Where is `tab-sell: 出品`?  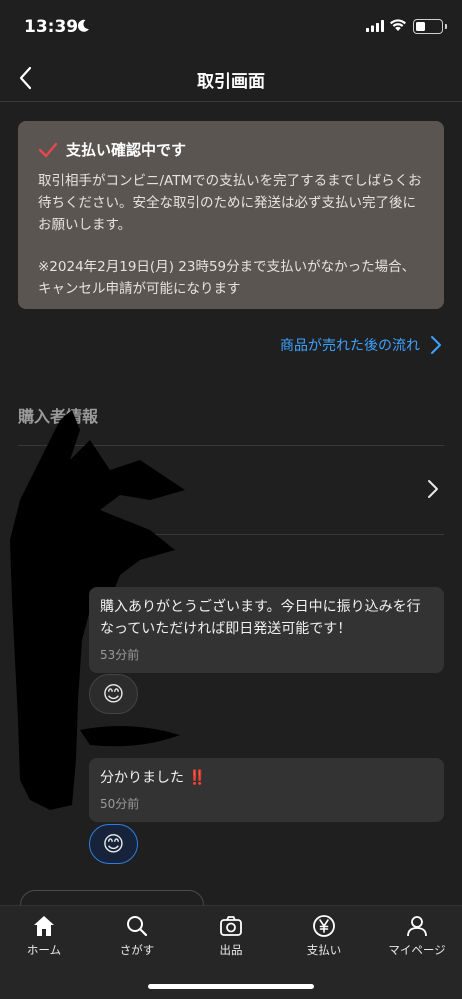
tab-sell: 出品 is located at coordinates (231, 936).